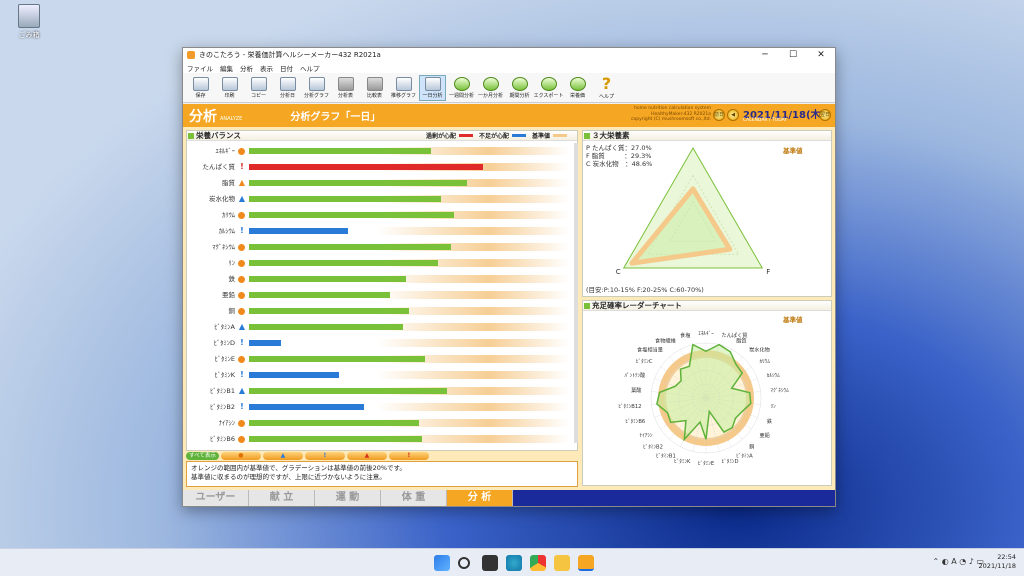 This screenshot has width=1024, height=576. I want to click on toolbar-button: 推移グラフ, so click(403, 88).